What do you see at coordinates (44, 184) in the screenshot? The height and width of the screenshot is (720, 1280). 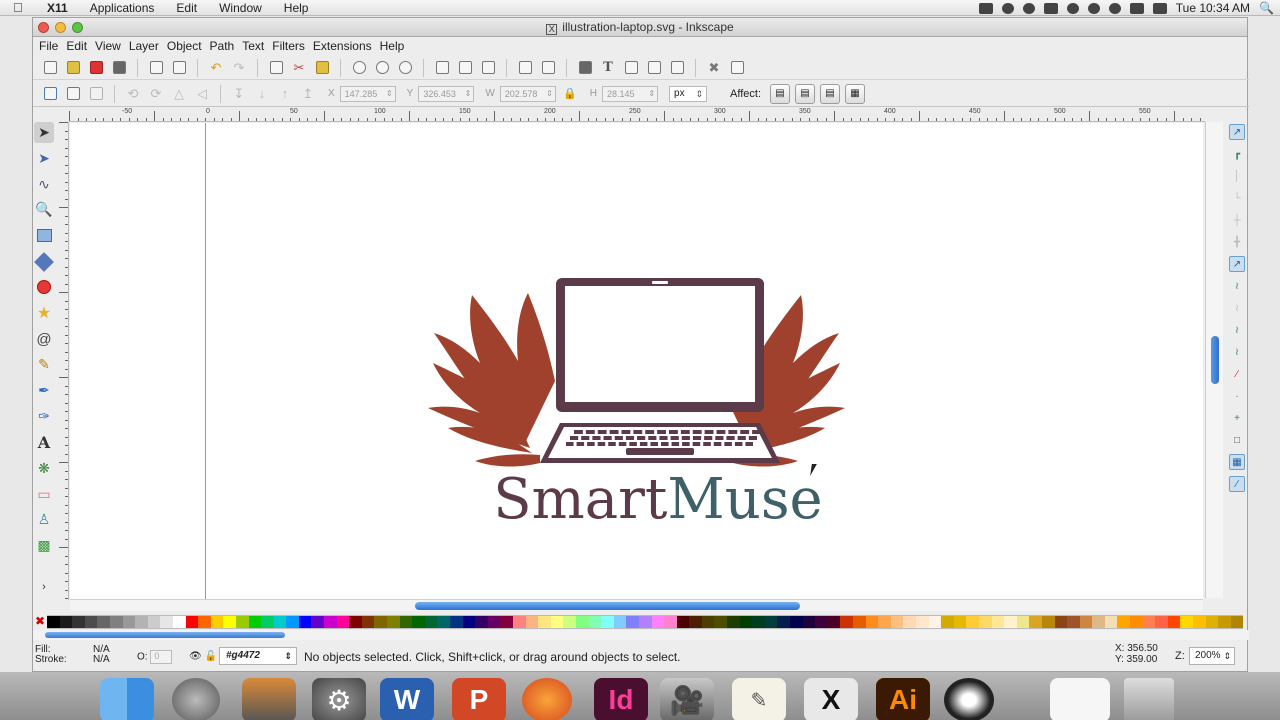 I see `tweak-tool: ∿` at bounding box center [44, 184].